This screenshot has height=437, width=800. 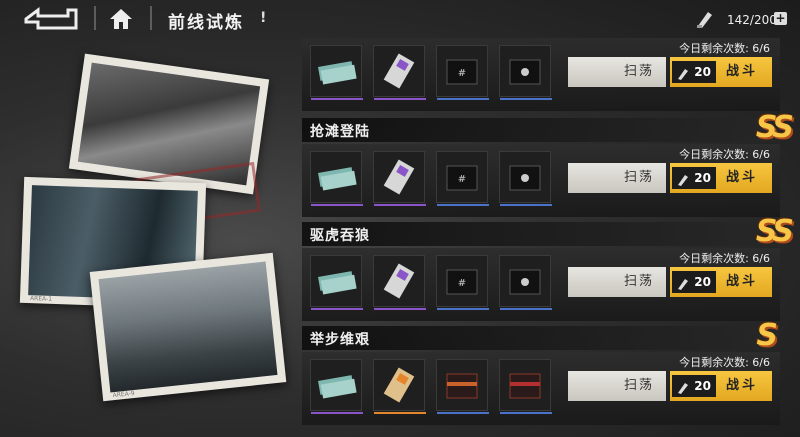 I want to click on photo-image, so click(x=188, y=327).